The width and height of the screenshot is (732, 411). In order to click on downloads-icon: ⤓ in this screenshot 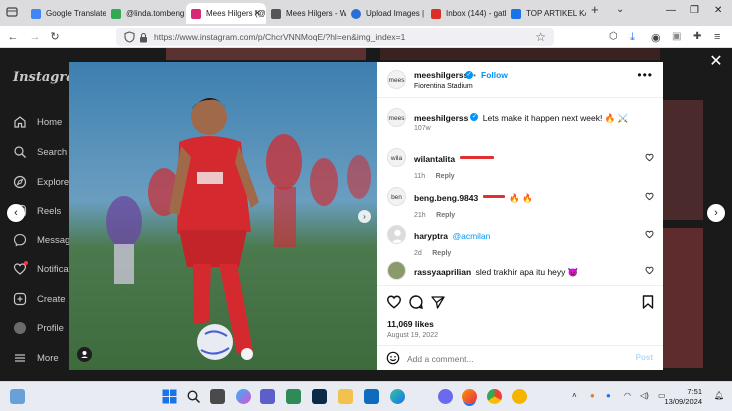, I will do `click(636, 37)`.